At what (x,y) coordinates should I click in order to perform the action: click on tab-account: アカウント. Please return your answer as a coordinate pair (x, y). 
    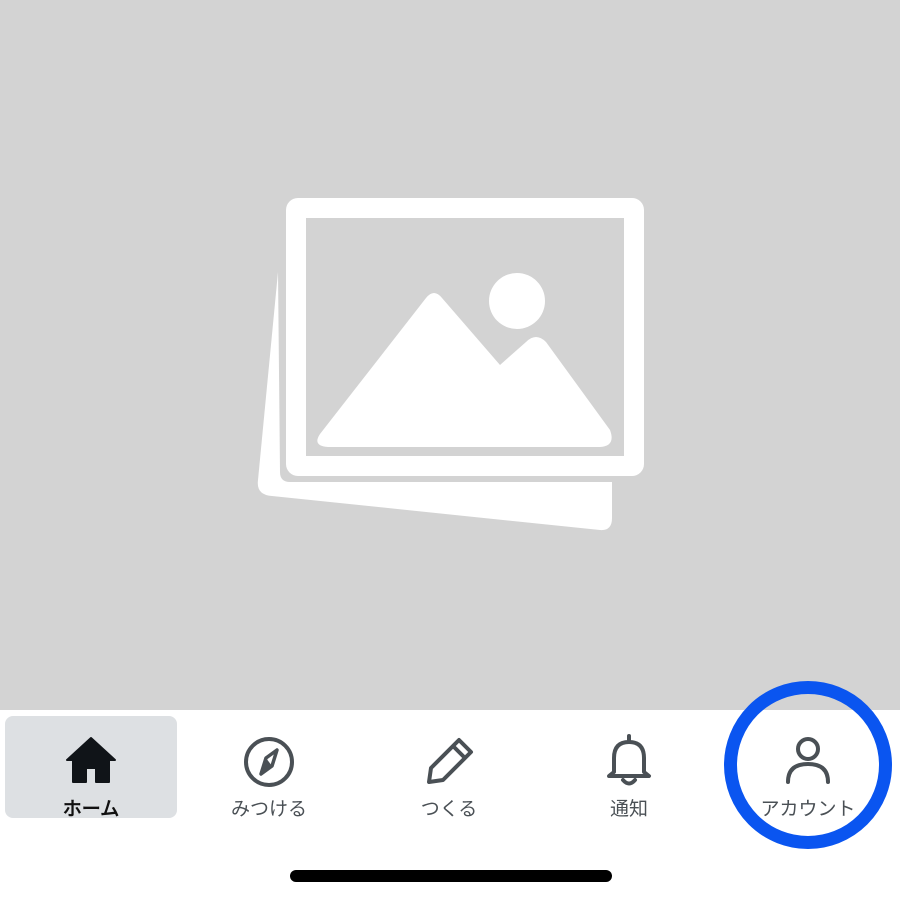
    Looking at the image, I should click on (808, 768).